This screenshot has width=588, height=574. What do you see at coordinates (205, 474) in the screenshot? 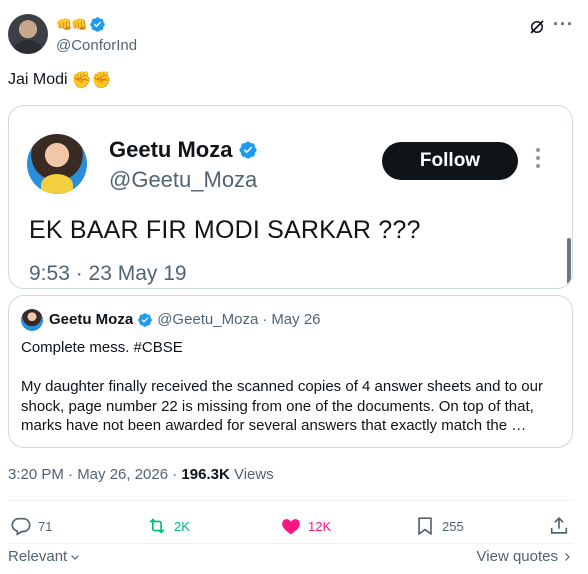
I see `views-count: 196.3K` at bounding box center [205, 474].